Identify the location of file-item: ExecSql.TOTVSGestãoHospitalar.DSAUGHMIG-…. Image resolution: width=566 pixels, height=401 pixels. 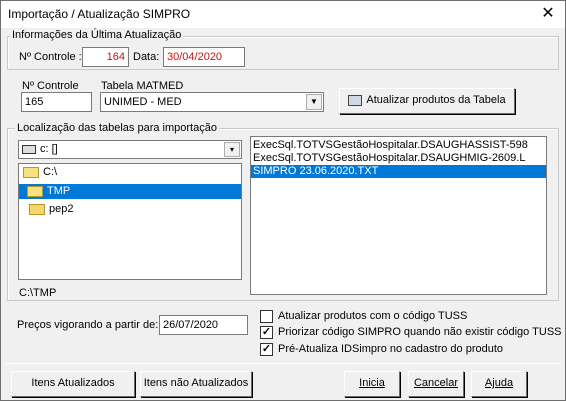
(398, 158).